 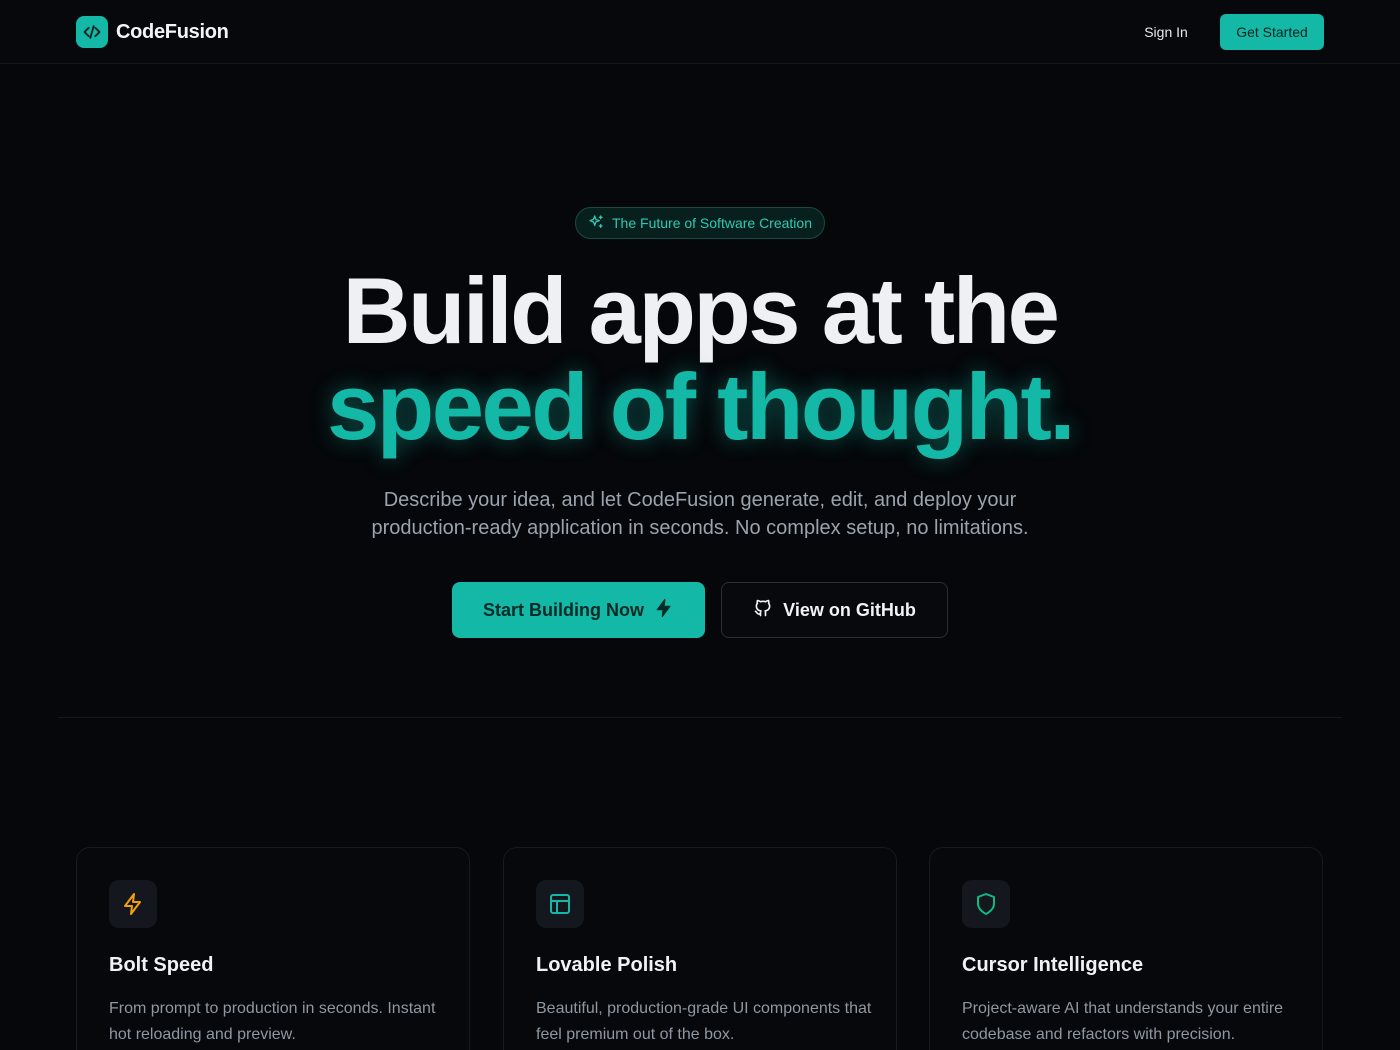 I want to click on shield-icon, so click(x=986, y=904).